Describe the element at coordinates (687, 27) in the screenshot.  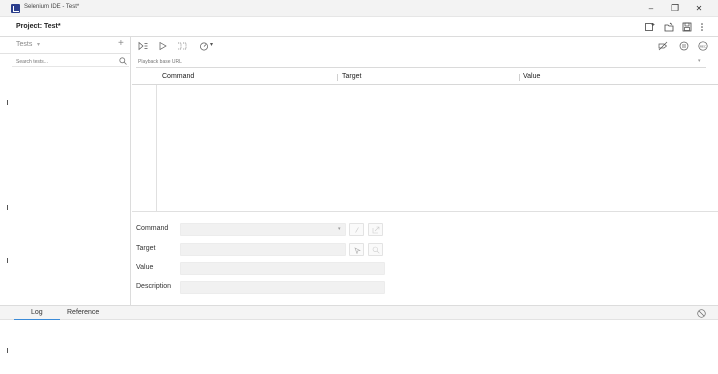
I see `save-project-icon` at that location.